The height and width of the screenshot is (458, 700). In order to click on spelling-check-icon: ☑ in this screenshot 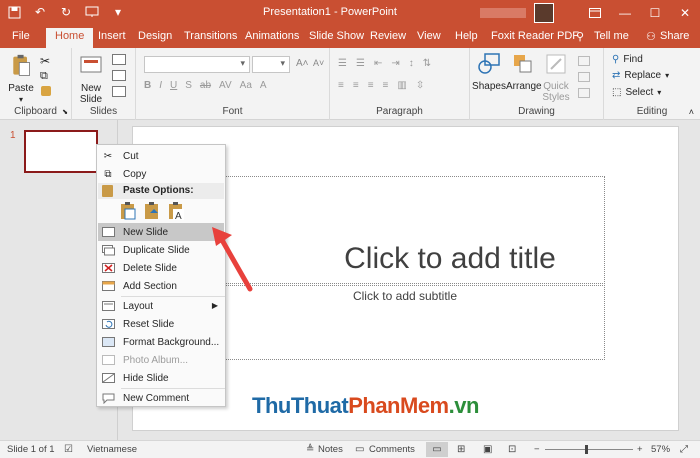, I will do `click(68, 449)`.